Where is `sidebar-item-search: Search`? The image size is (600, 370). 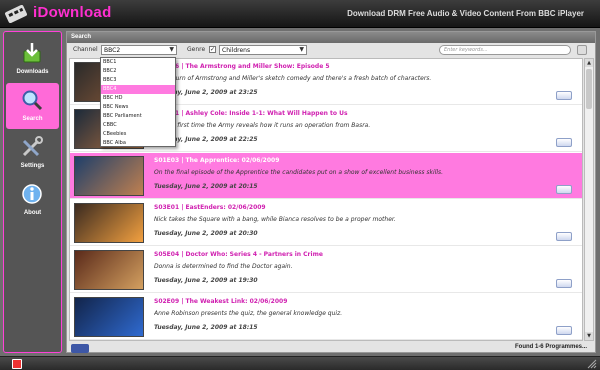 sidebar-item-search: Search is located at coordinates (32, 106).